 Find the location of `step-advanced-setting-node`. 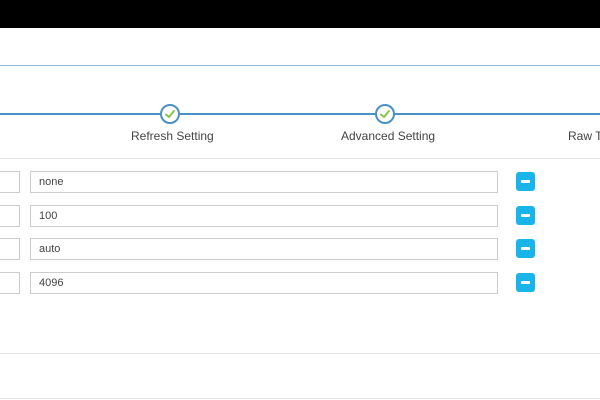

step-advanced-setting-node is located at coordinates (385, 114).